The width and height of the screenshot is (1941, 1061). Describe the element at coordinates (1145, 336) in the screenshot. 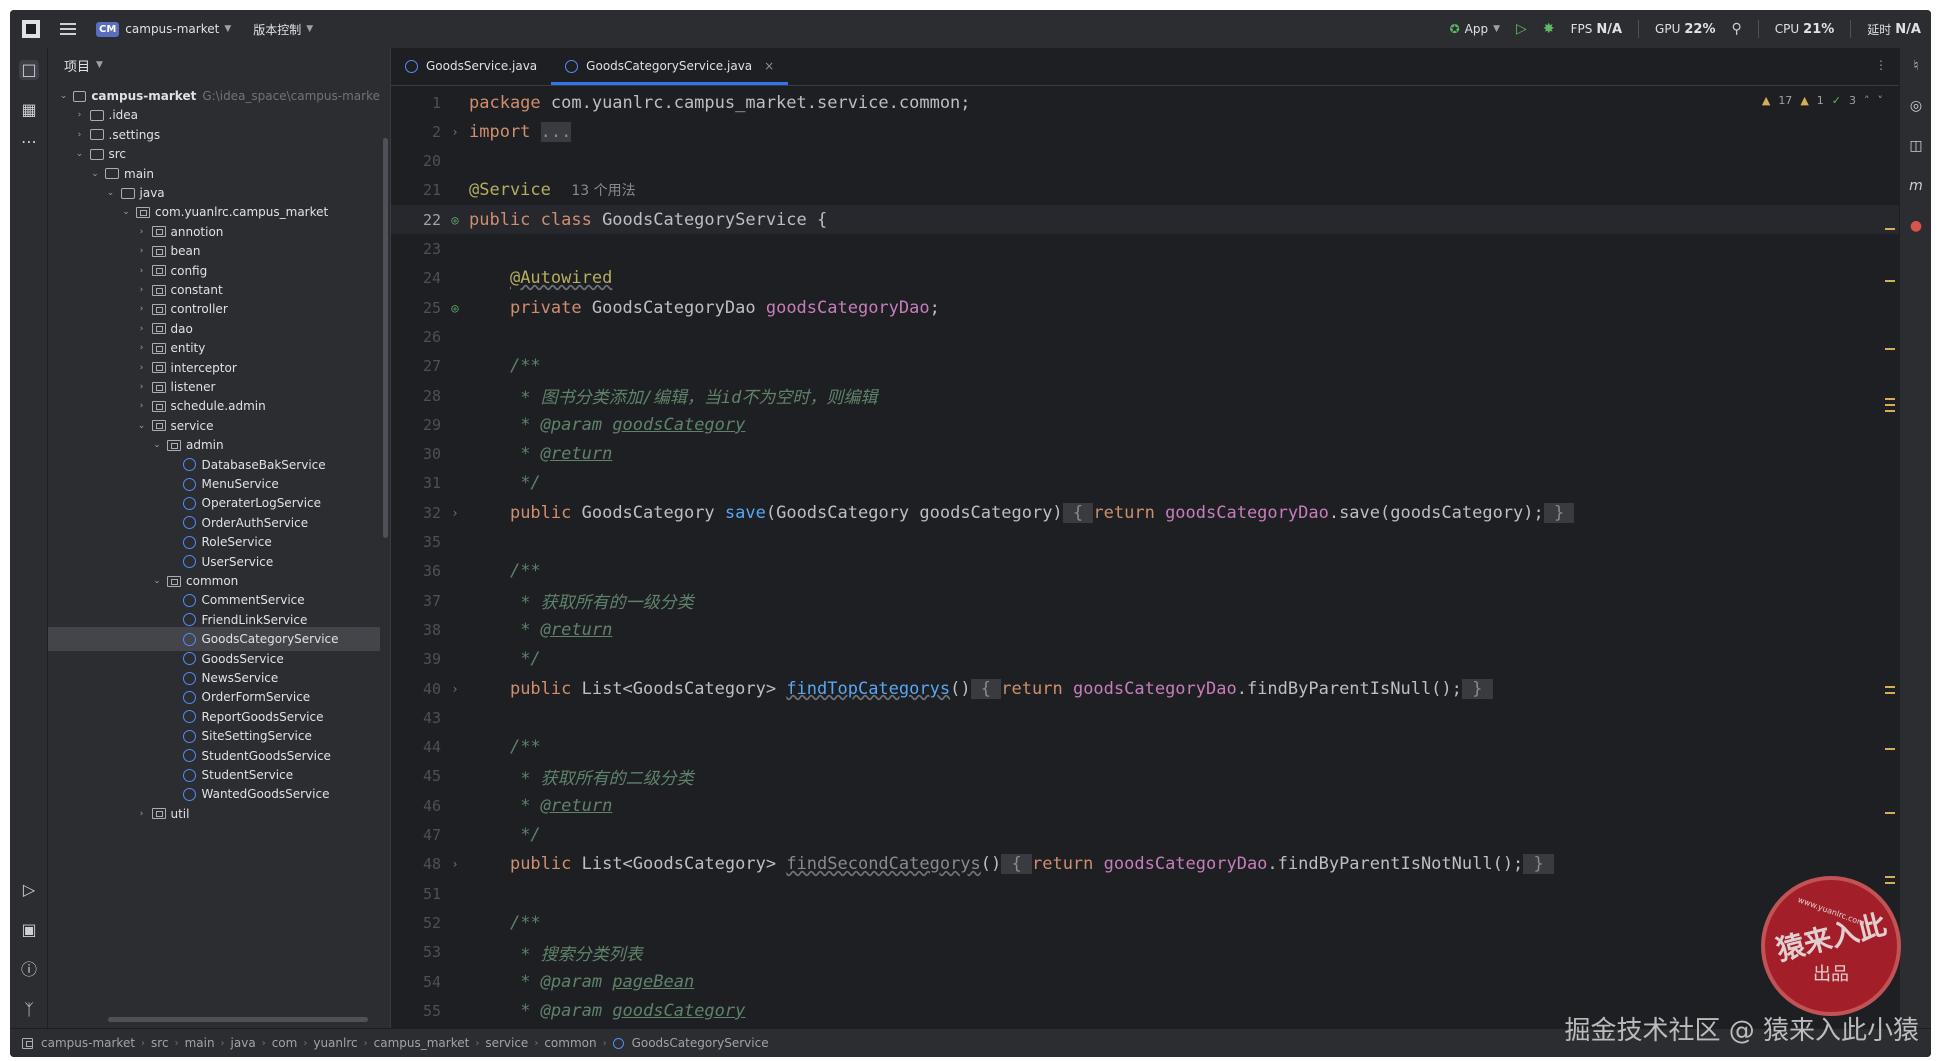

I see `code-line: 26` at that location.